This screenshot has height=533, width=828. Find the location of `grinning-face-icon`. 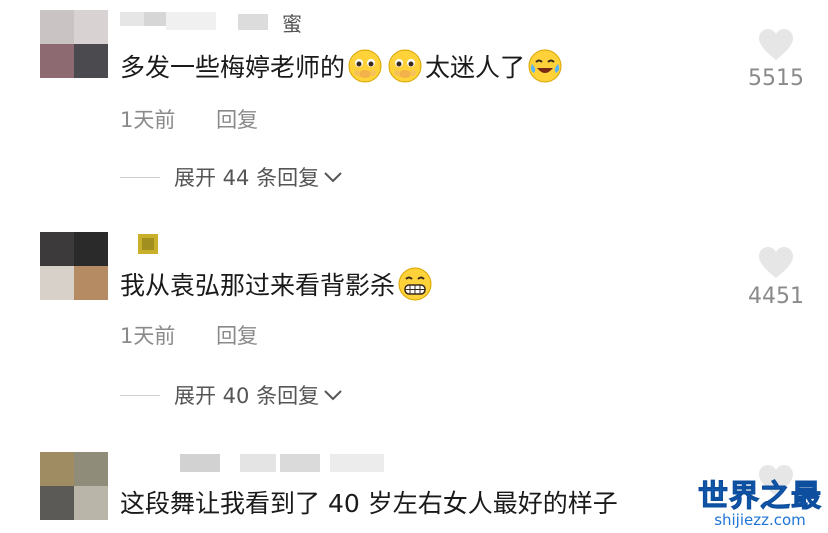

grinning-face-icon is located at coordinates (415, 284).